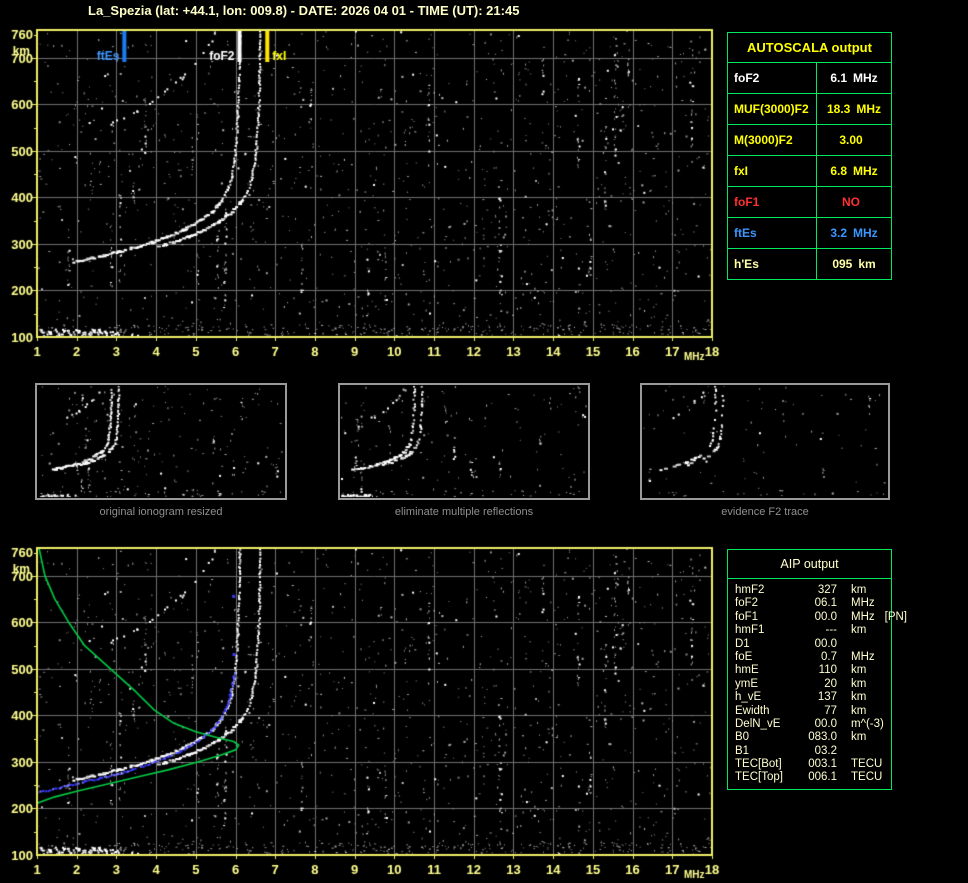  What do you see at coordinates (772, 264) in the screenshot?
I see `param-label: h'Es` at bounding box center [772, 264].